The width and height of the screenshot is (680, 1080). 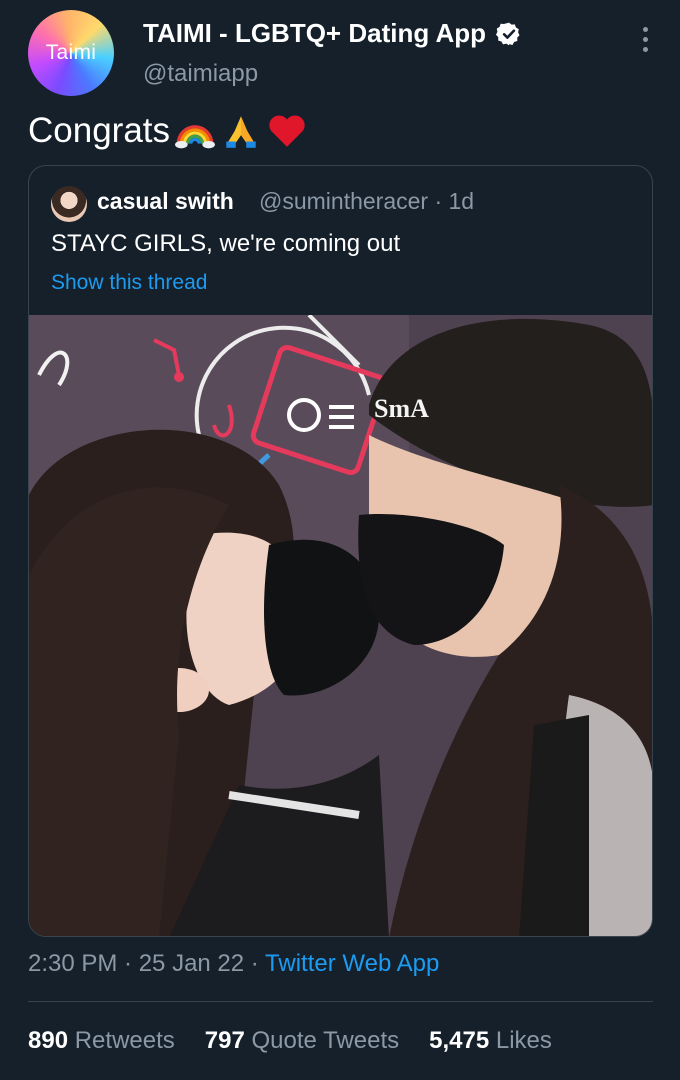 I want to click on tweet-meta: 2:30 PM · 25 Jan 22 · Twitter Web App, so click(x=233, y=964).